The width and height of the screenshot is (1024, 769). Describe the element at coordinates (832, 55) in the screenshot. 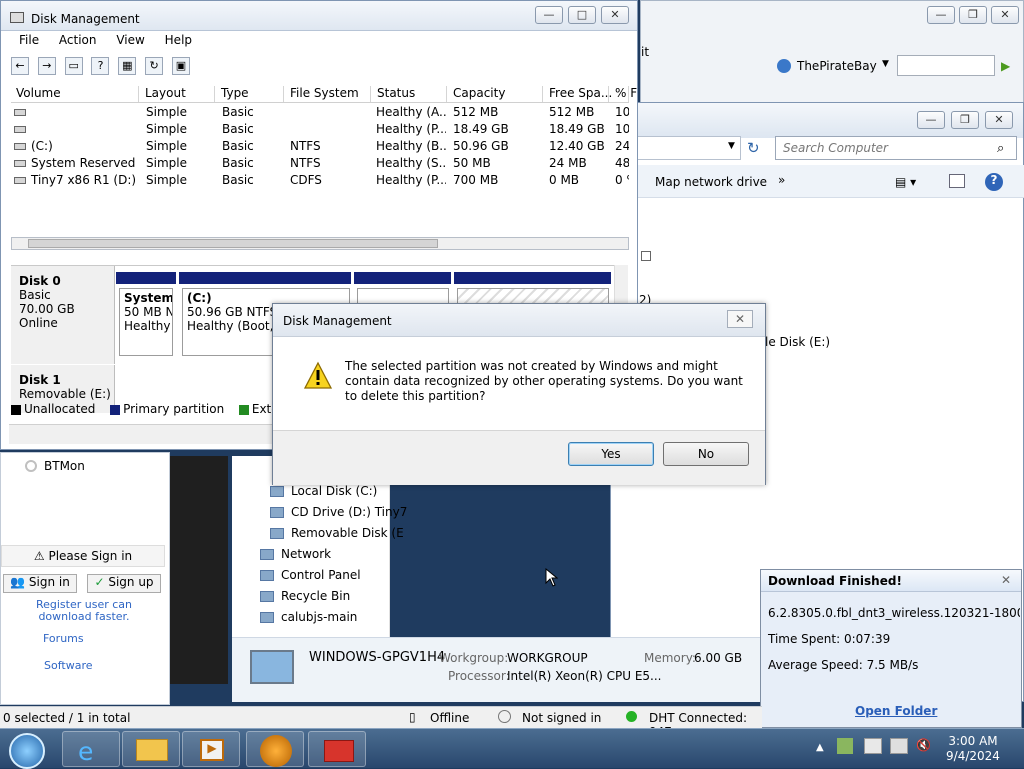

I see `browser-window: — ❐ ✕ it ThePirateBay ▼ ▶` at that location.